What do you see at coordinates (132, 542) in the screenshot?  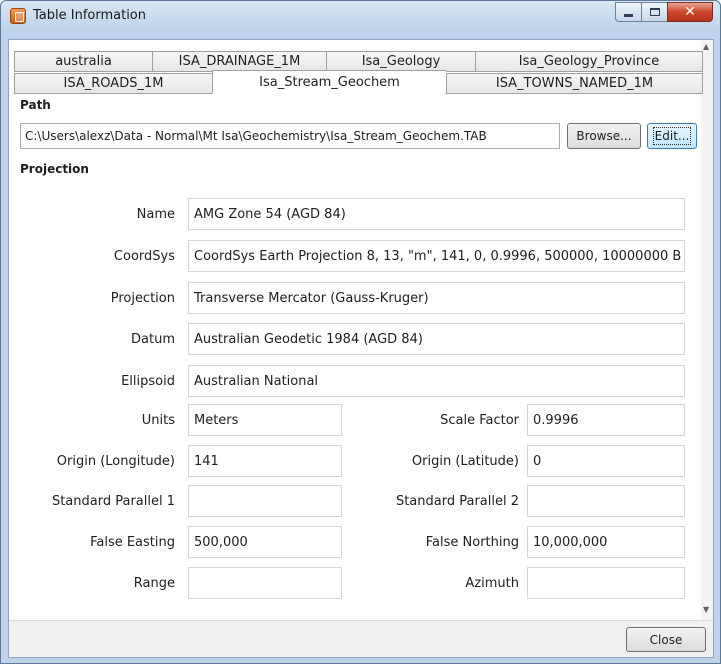 I see `false-easting-label: False Easting` at bounding box center [132, 542].